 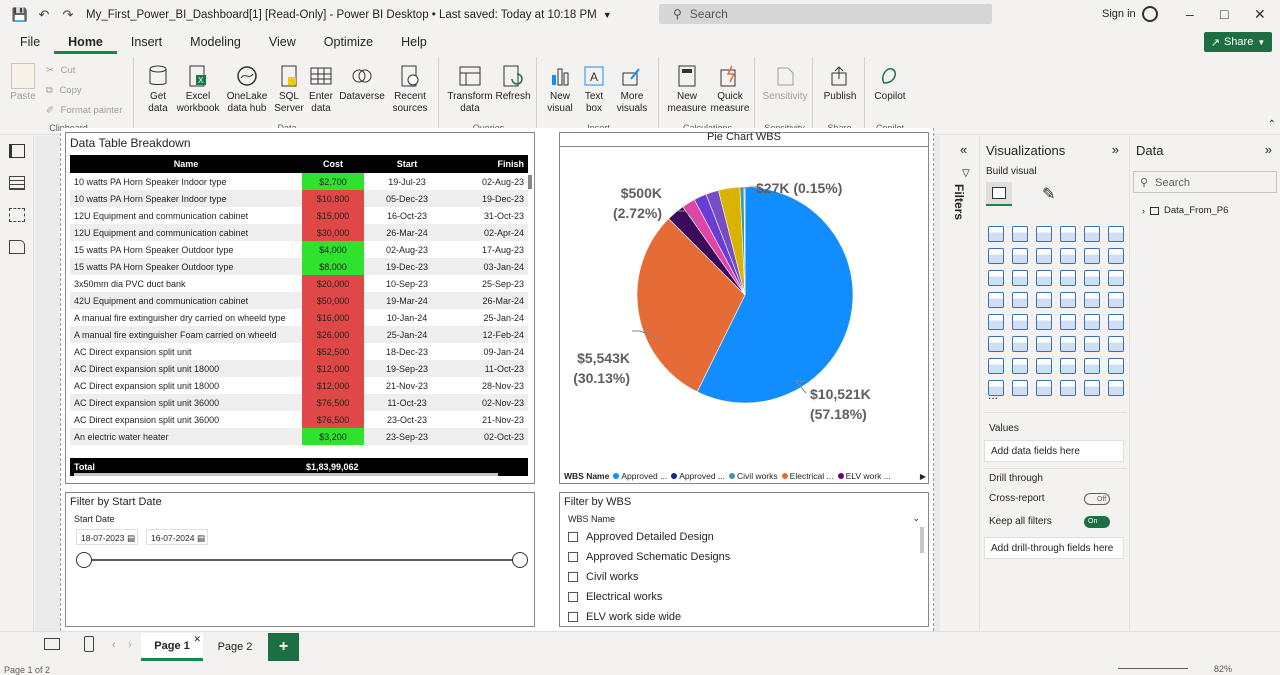 What do you see at coordinates (513, 83) in the screenshot?
I see `refresh-button: Refresh` at bounding box center [513, 83].